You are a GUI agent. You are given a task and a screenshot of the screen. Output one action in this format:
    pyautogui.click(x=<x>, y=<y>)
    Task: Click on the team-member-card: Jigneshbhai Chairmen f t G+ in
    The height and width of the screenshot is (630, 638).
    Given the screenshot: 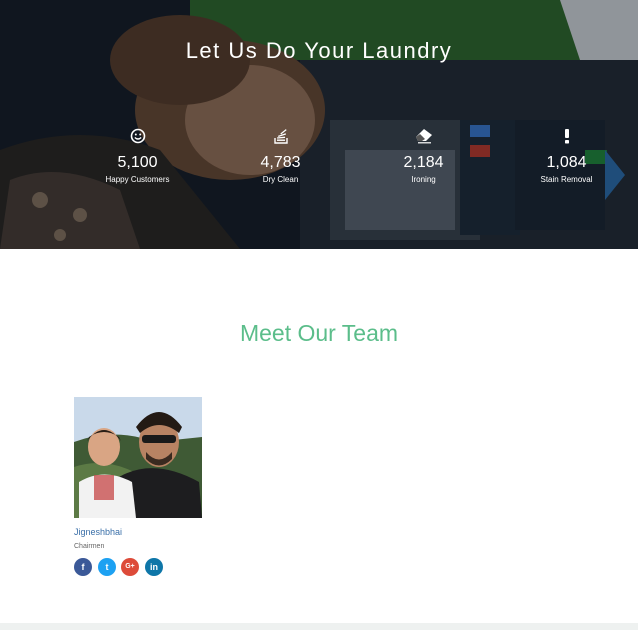 What is the action you would take?
    pyautogui.click(x=138, y=486)
    